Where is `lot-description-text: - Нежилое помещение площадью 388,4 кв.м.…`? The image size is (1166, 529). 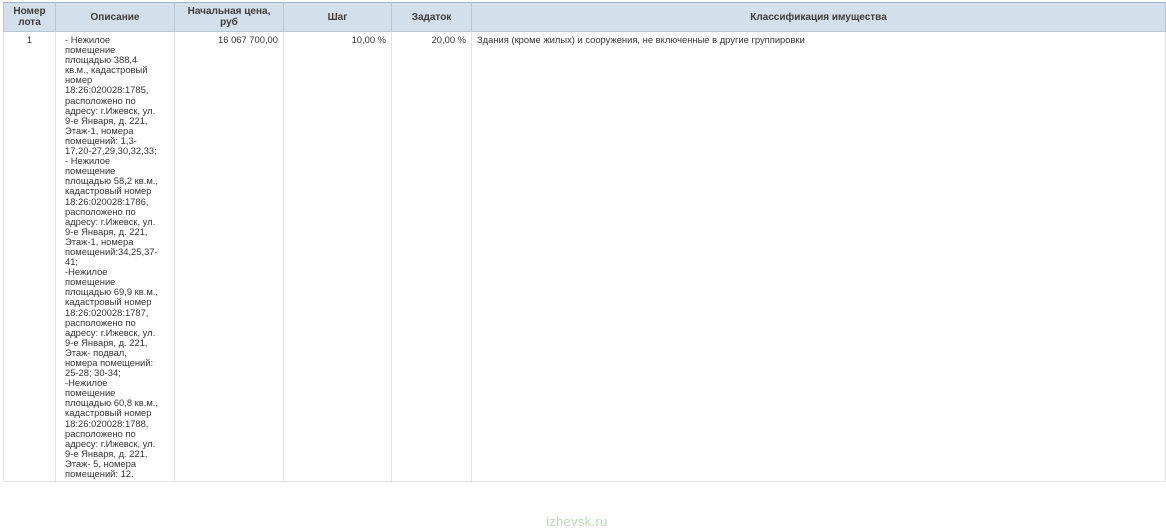 lot-description-text: - Нежилое помещение площадью 388,4 кв.м.… is located at coordinates (111, 257).